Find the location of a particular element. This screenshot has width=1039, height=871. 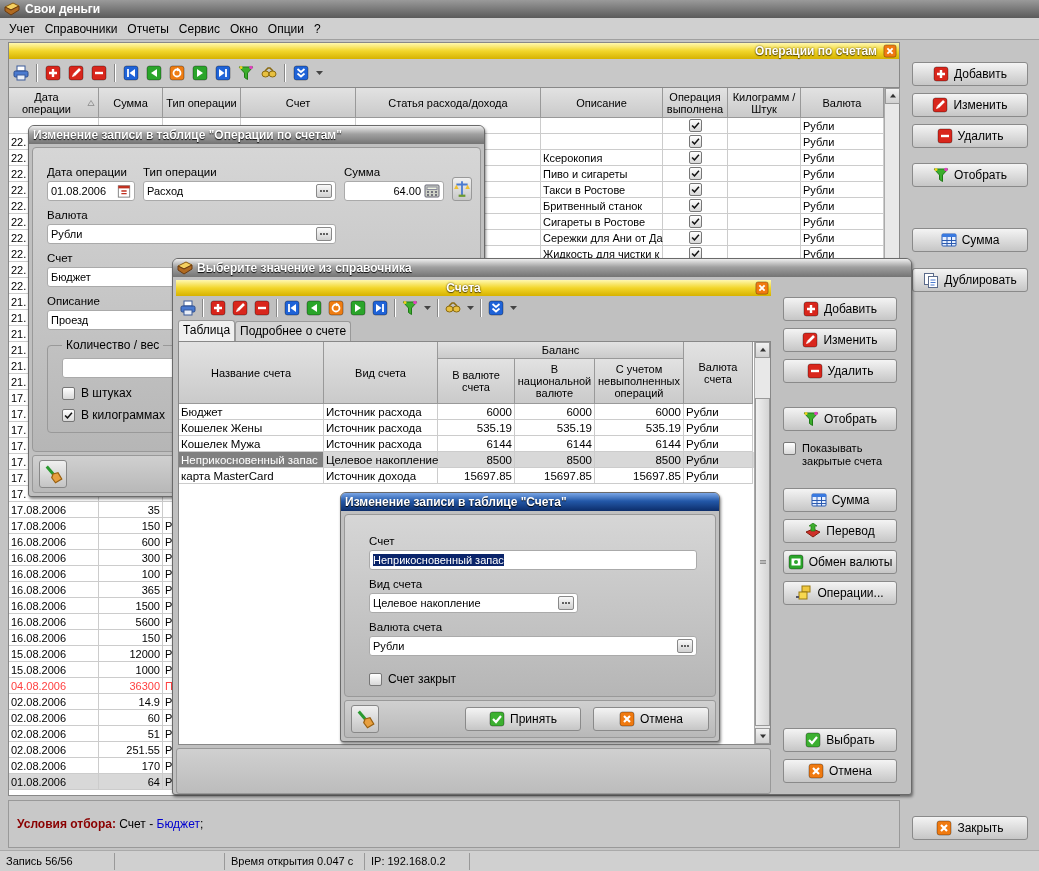

table-cell: 51 is located at coordinates (131, 734).